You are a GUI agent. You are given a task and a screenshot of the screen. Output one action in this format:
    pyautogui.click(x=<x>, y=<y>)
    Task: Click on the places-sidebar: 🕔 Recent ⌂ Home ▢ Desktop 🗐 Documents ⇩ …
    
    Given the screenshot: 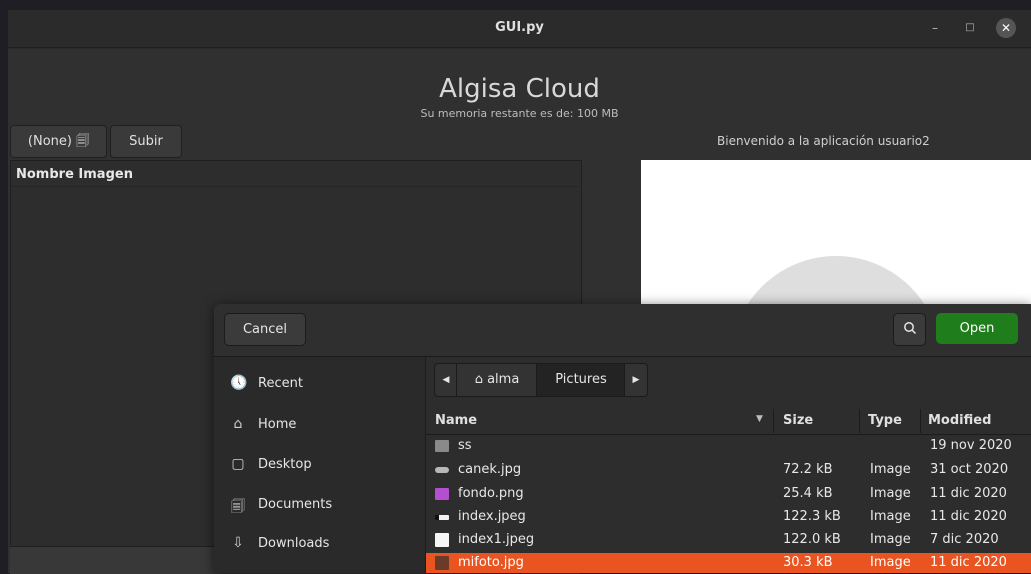 What is the action you would take?
    pyautogui.click(x=320, y=465)
    